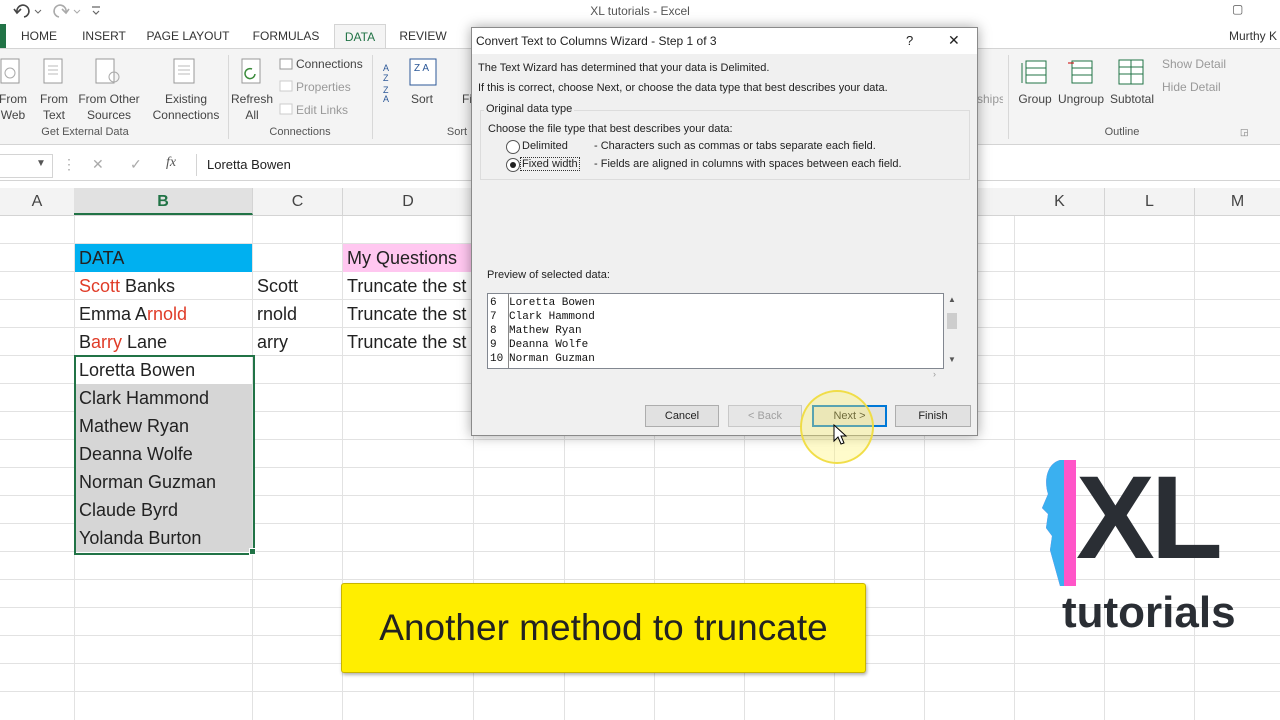  Describe the element at coordinates (3, 36) in the screenshot. I see `file-tab-edge` at that location.